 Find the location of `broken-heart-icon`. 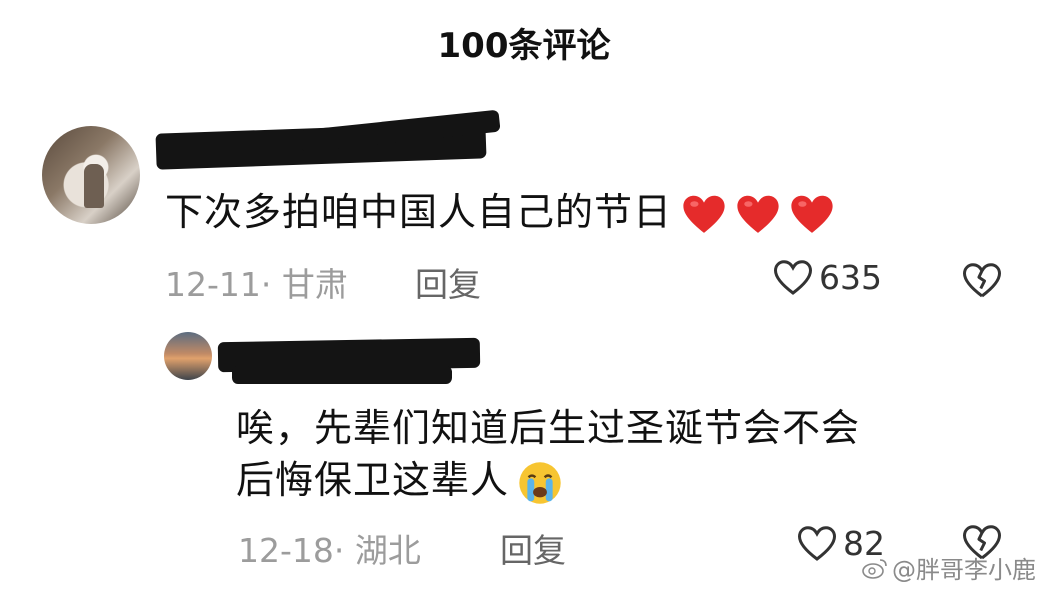

broken-heart-icon is located at coordinates (982, 281).